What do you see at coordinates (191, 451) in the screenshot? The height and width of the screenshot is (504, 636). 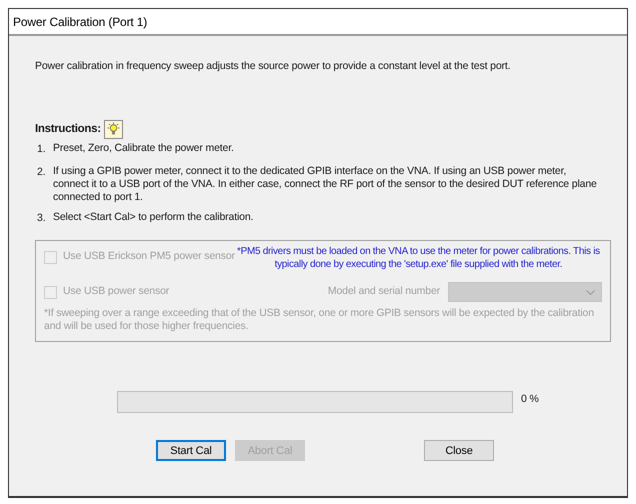 I see `dialog-button: Start Cal` at bounding box center [191, 451].